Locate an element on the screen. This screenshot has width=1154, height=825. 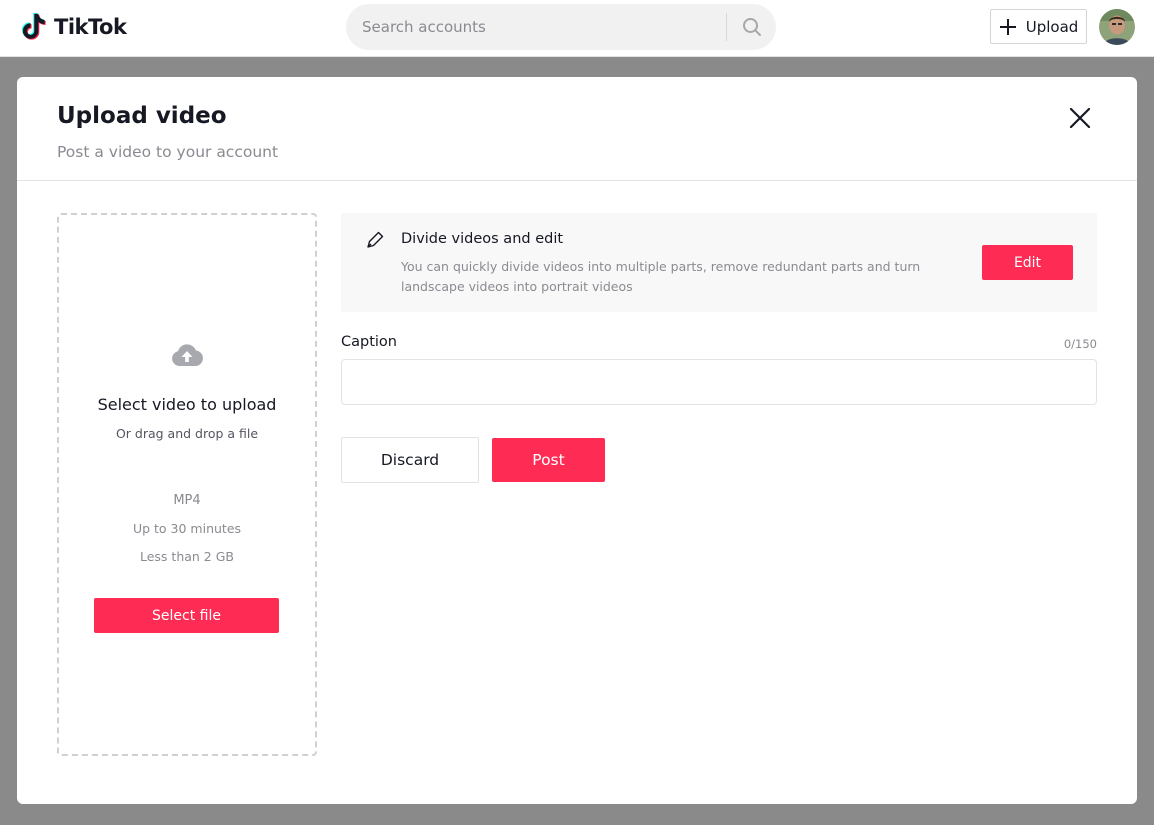
search-button is located at coordinates (751, 27).